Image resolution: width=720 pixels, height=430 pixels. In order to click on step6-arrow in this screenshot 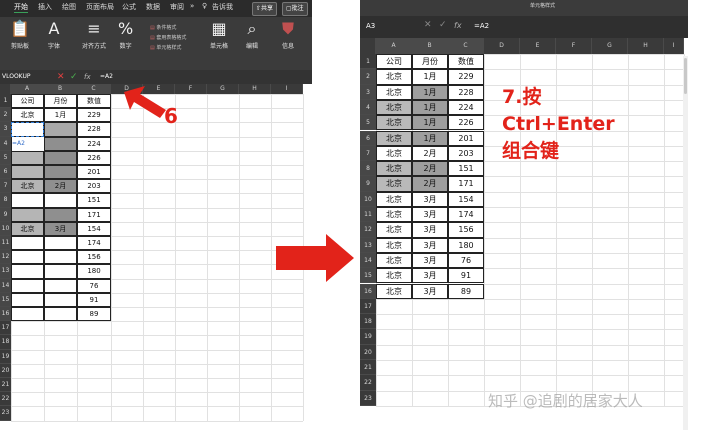, I will do `click(145, 102)`.